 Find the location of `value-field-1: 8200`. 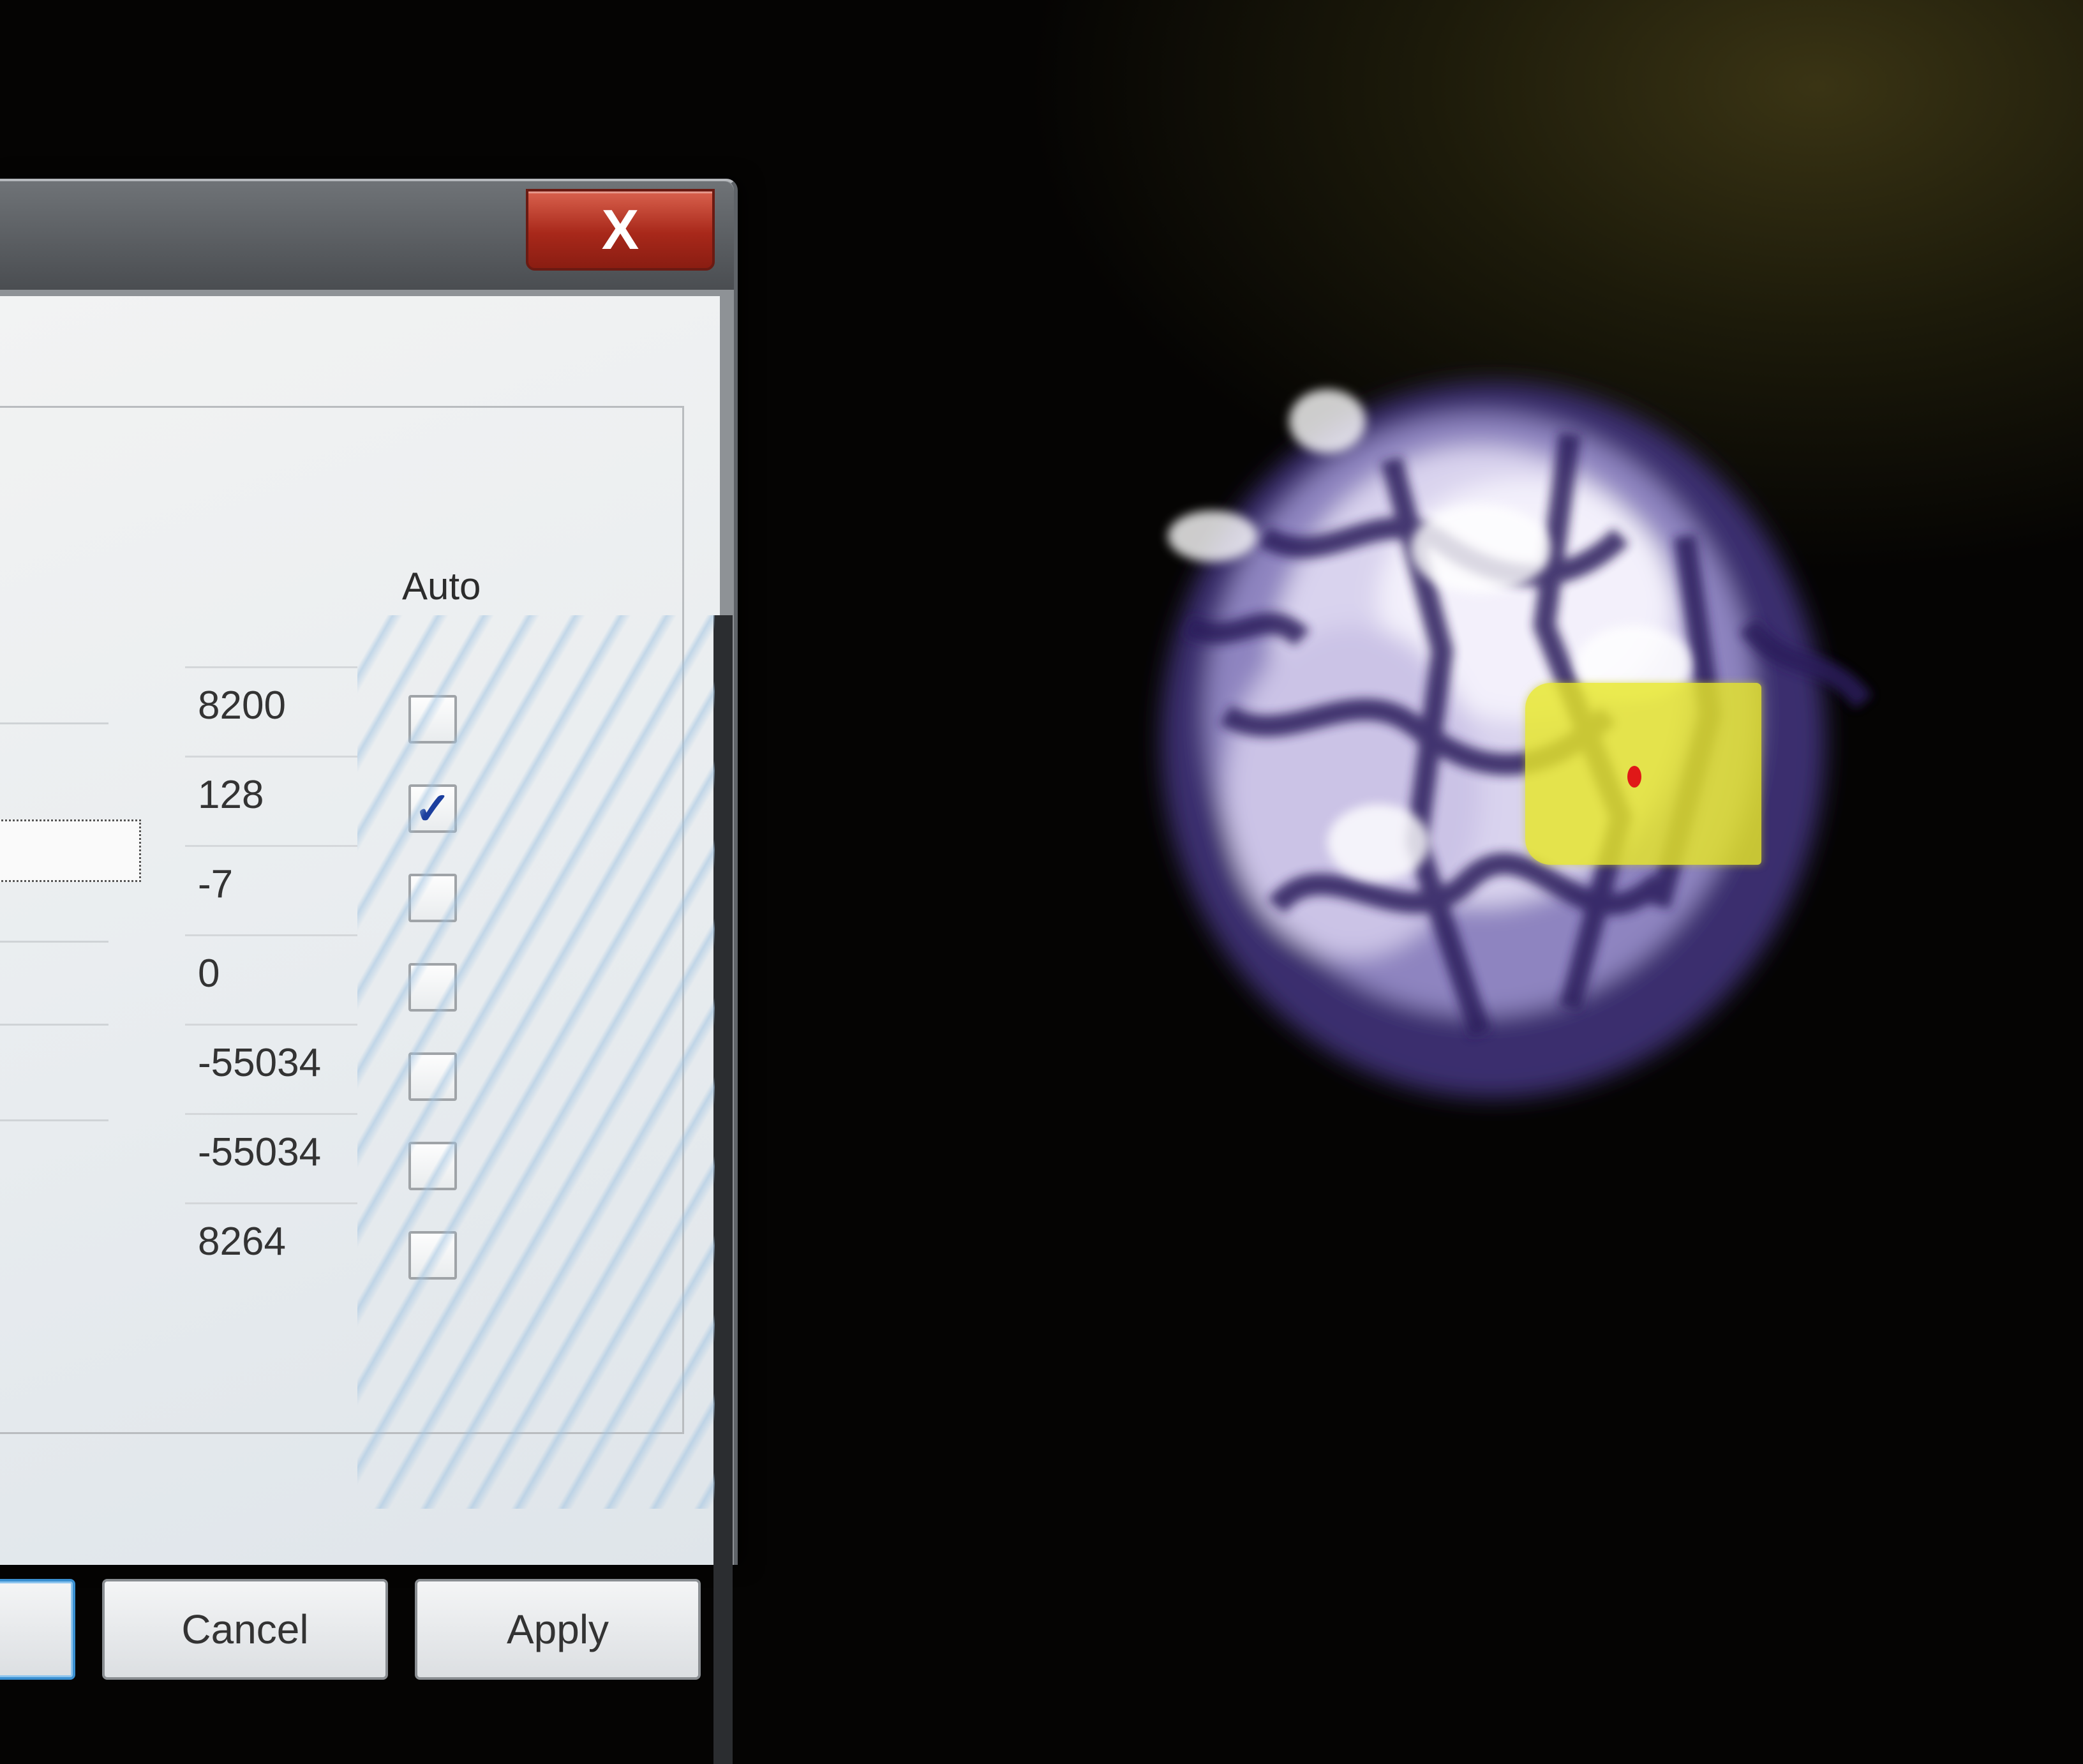

value-field-1: 8200 is located at coordinates (271, 704).